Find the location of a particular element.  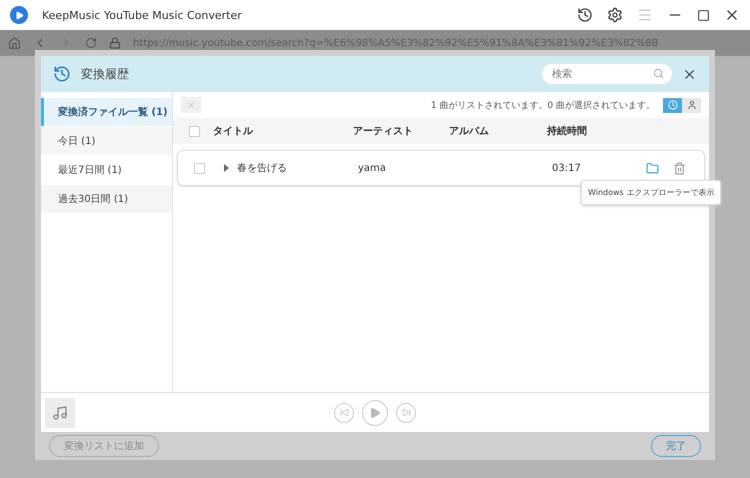

tooltip: Windows エクスプローラーで表示 is located at coordinates (651, 192).